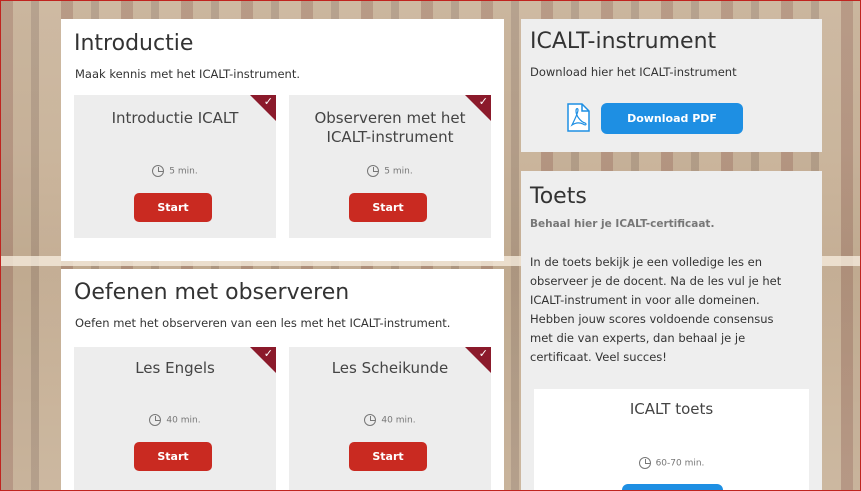 This screenshot has height=491, width=861. What do you see at coordinates (212, 292) in the screenshot?
I see `practice-title: Oefenen met observeren` at bounding box center [212, 292].